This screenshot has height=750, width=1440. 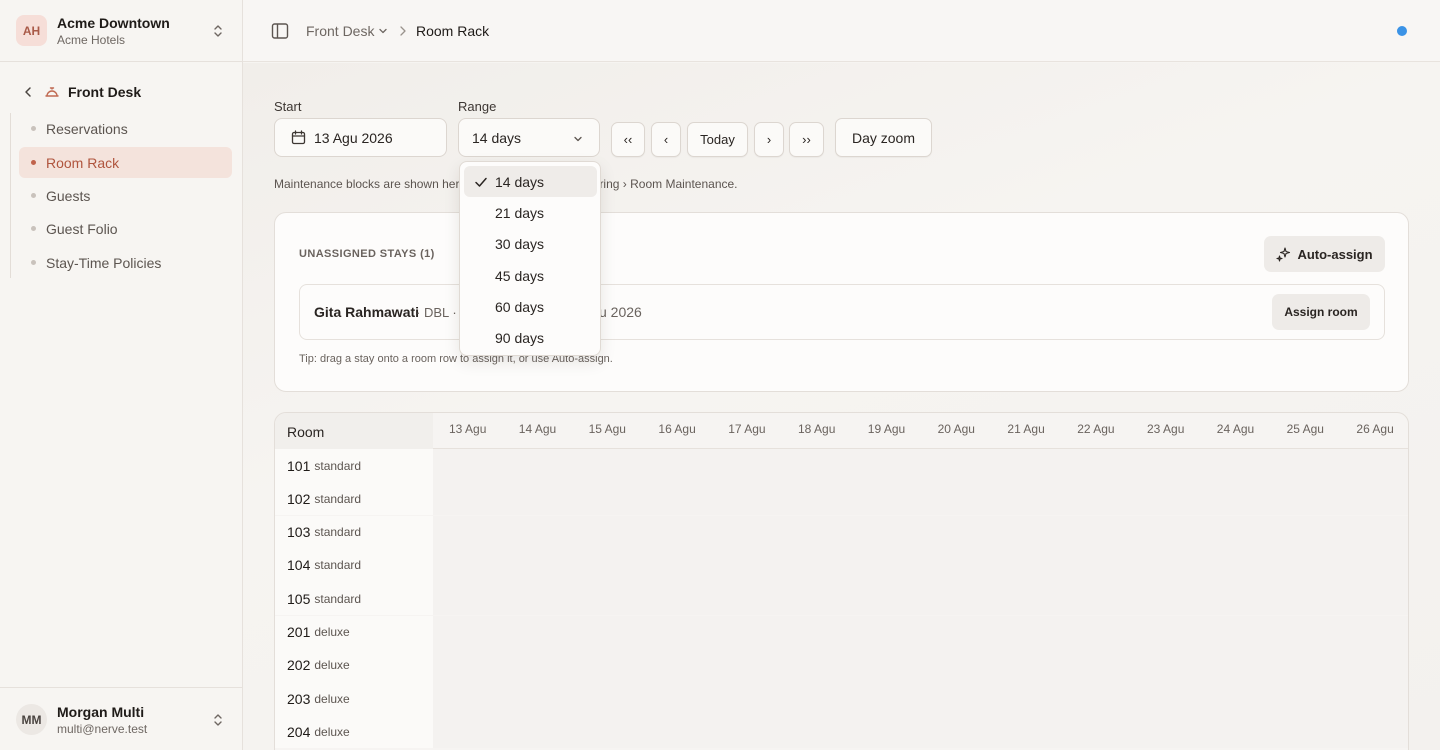 I want to click on sparkles-icon, so click(x=1283, y=254).